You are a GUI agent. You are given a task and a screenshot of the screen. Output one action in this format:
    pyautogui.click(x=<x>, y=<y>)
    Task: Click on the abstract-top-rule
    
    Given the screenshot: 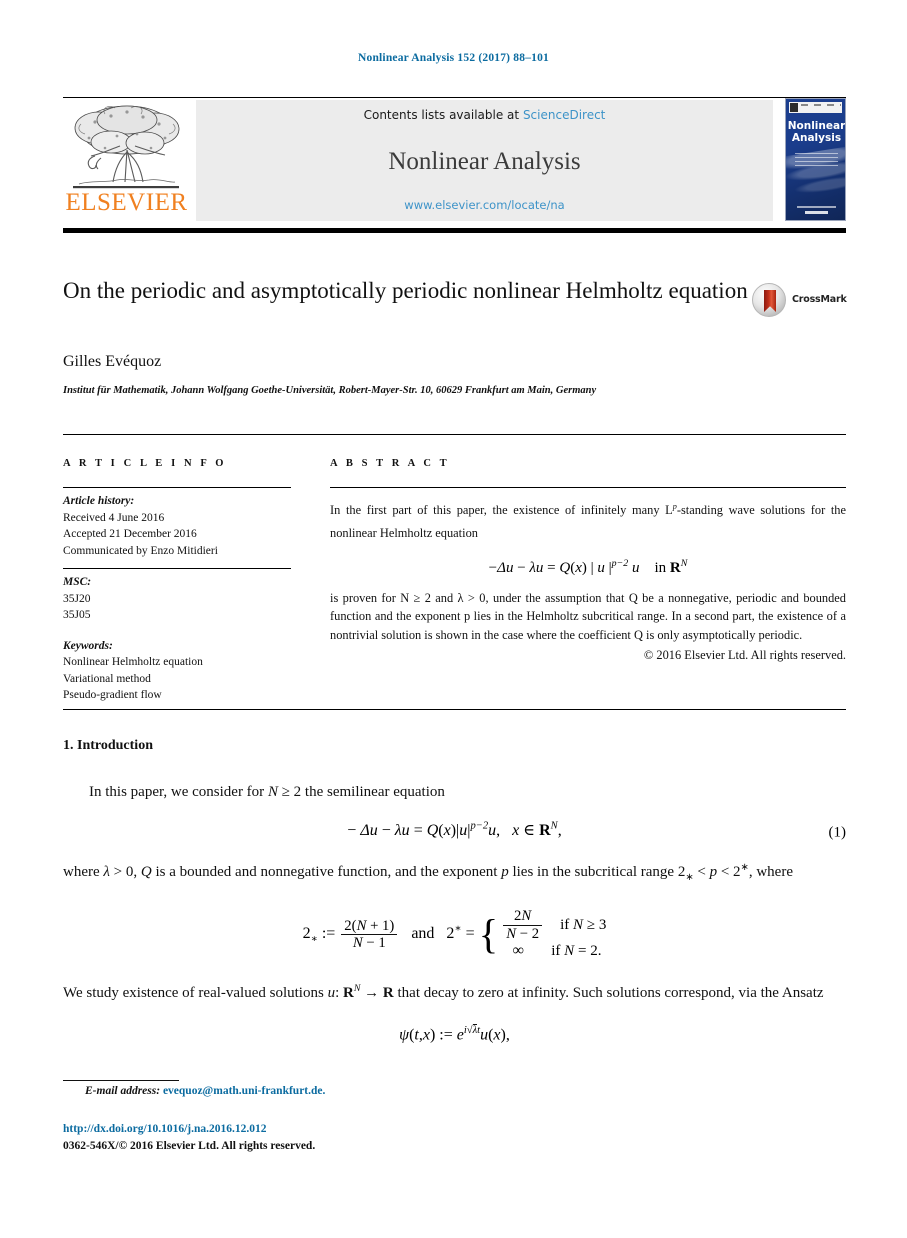 What is the action you would take?
    pyautogui.click(x=588, y=488)
    